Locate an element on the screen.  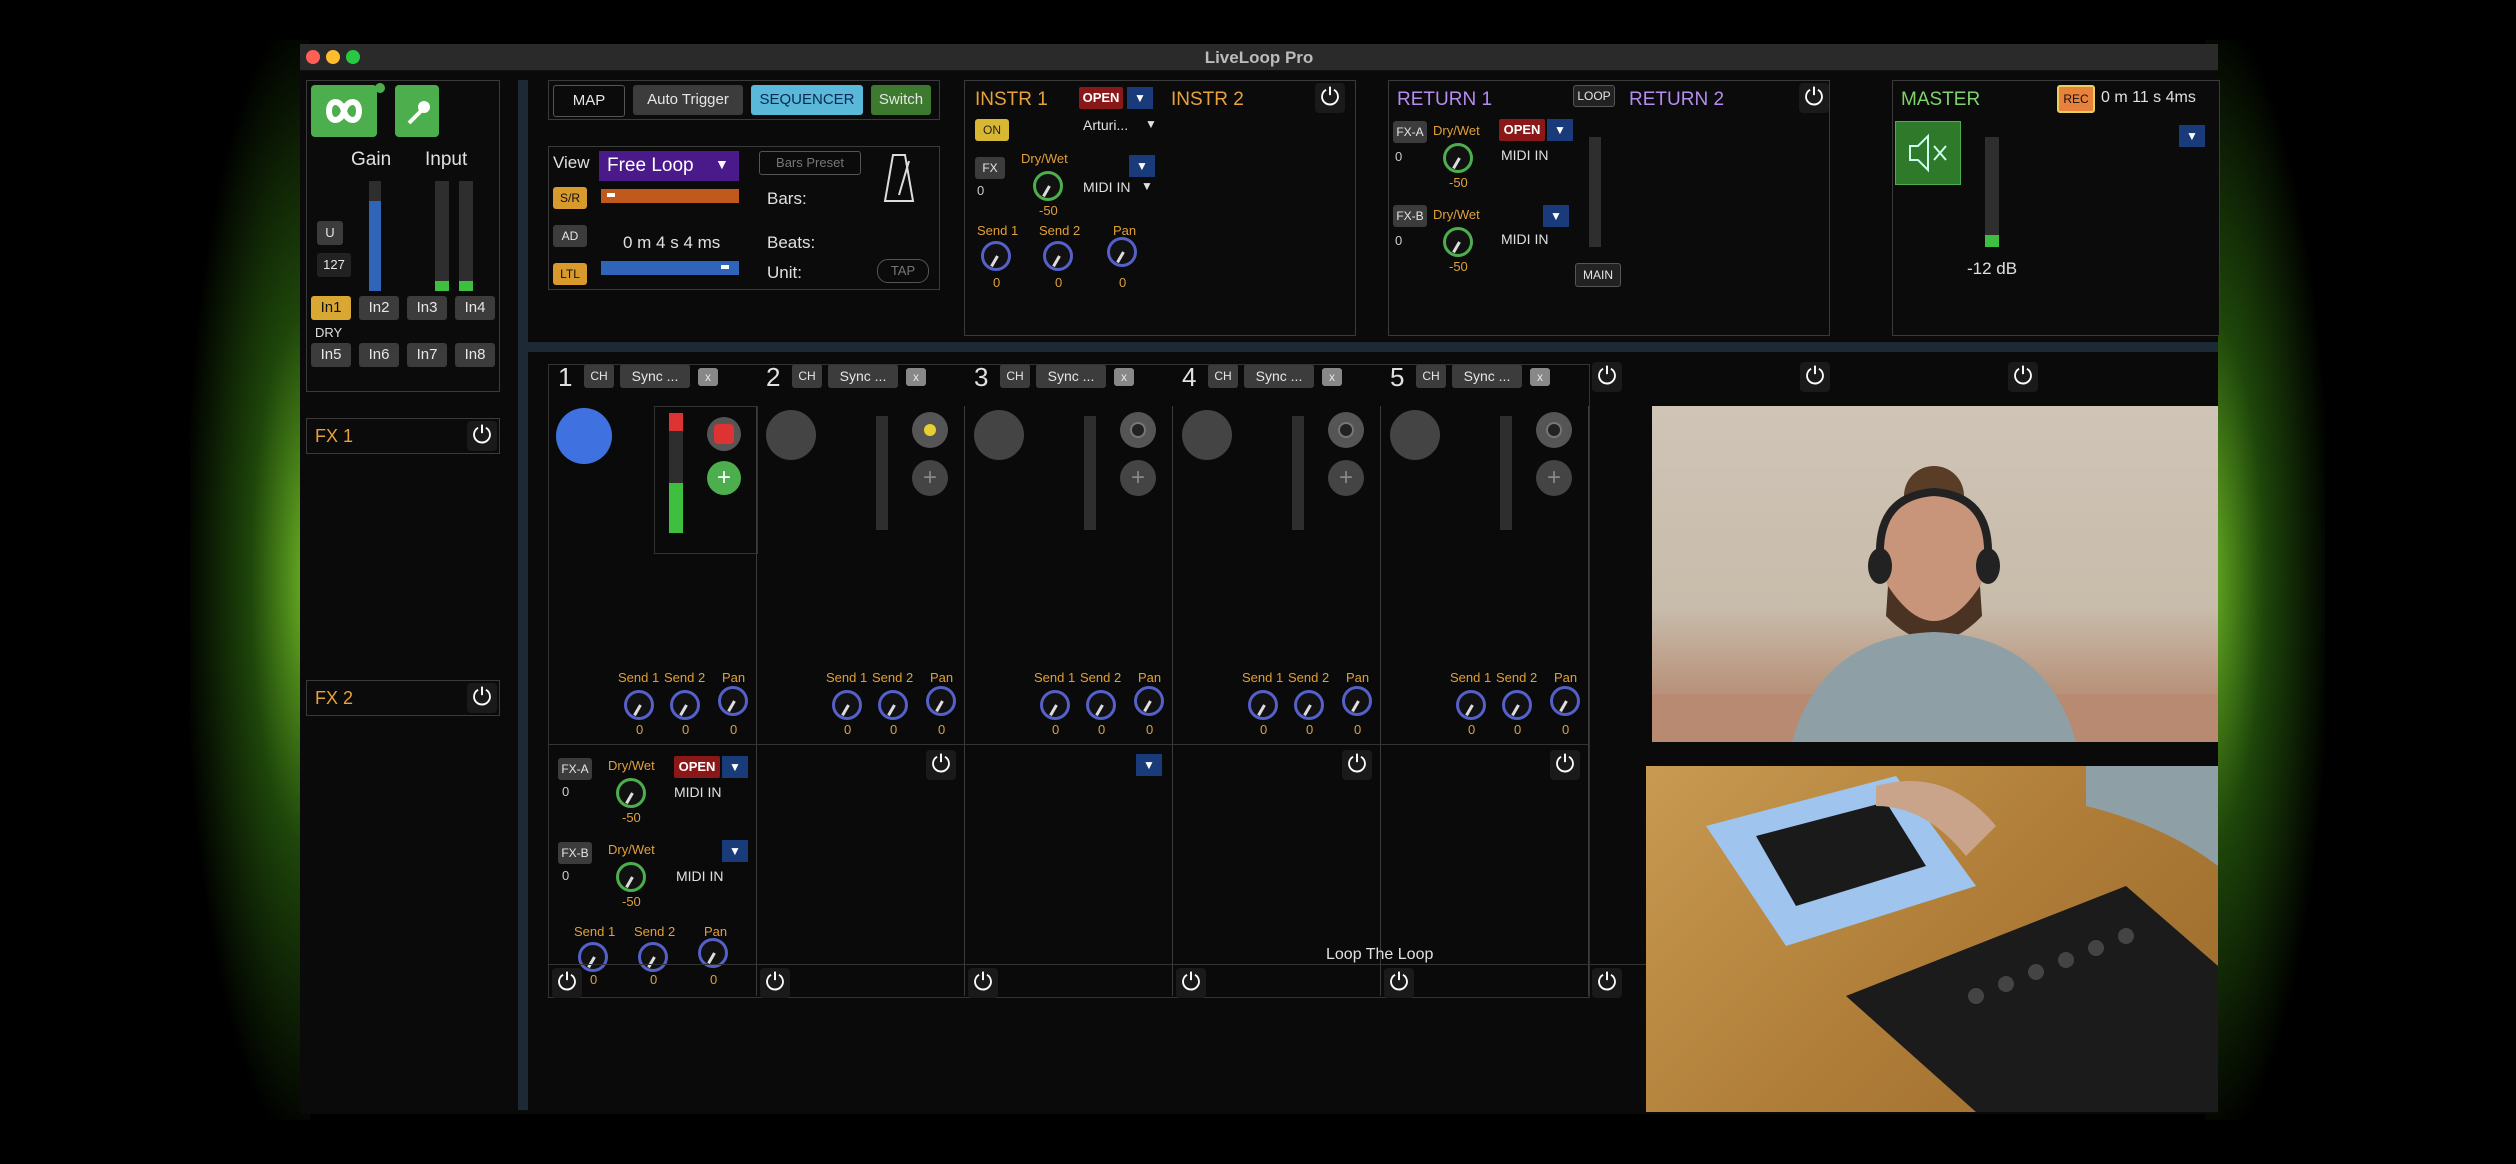
track1-meter is located at coordinates (676, 473).